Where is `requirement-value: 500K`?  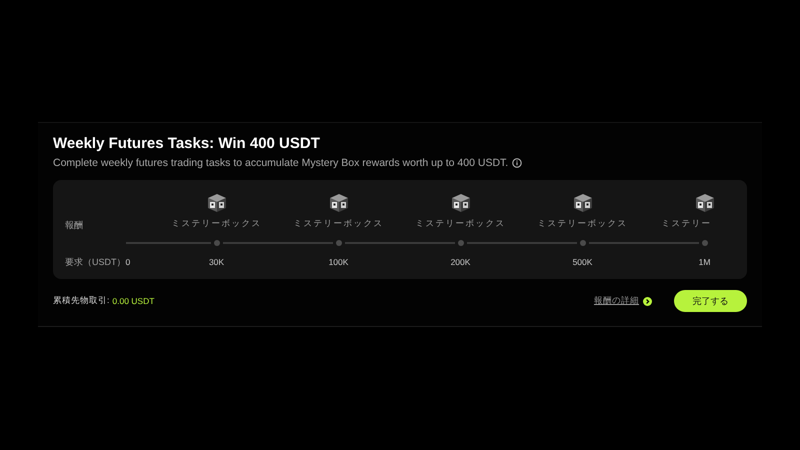 requirement-value: 500K is located at coordinates (582, 262).